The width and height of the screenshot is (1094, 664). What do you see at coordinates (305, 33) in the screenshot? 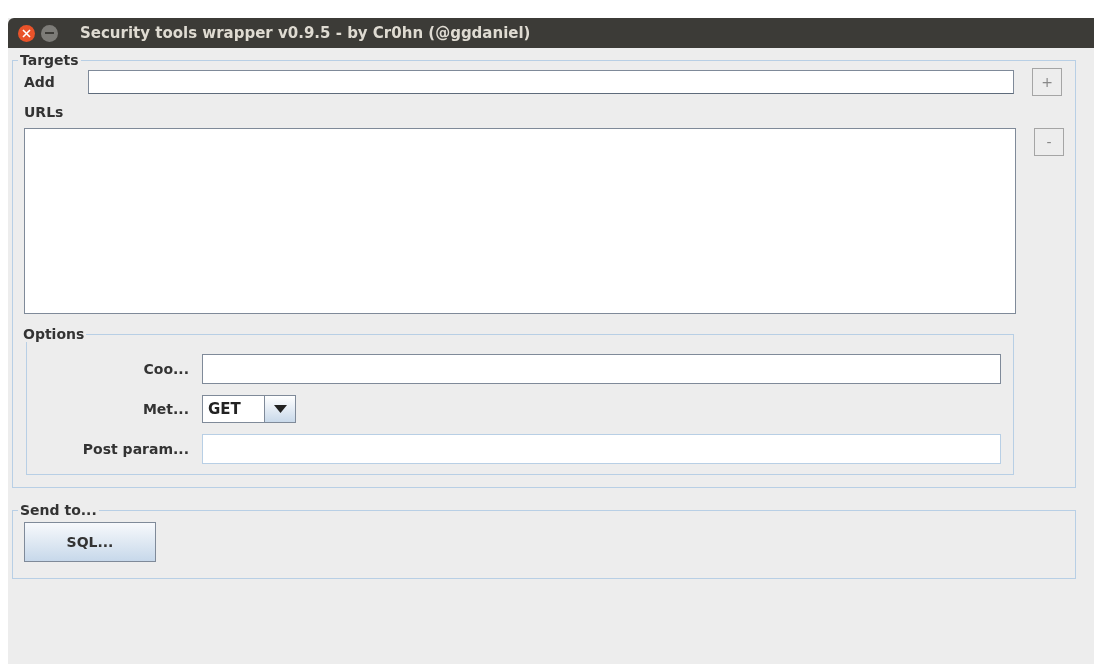
I see `window-title: Security tools wrapper v0.9.5 - by Cr0hn (@ggdaniel)` at bounding box center [305, 33].